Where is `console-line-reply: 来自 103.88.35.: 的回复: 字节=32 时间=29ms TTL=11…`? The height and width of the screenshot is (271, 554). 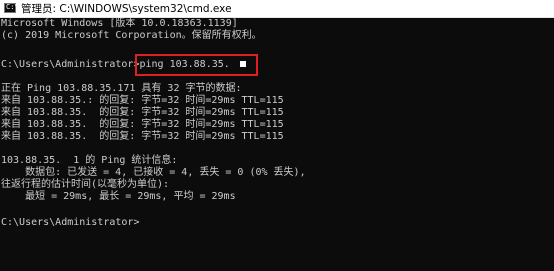 console-line-reply: 来自 103.88.35.: 的回复: 字节=32 时间=29ms TTL=11… is located at coordinates (142, 100).